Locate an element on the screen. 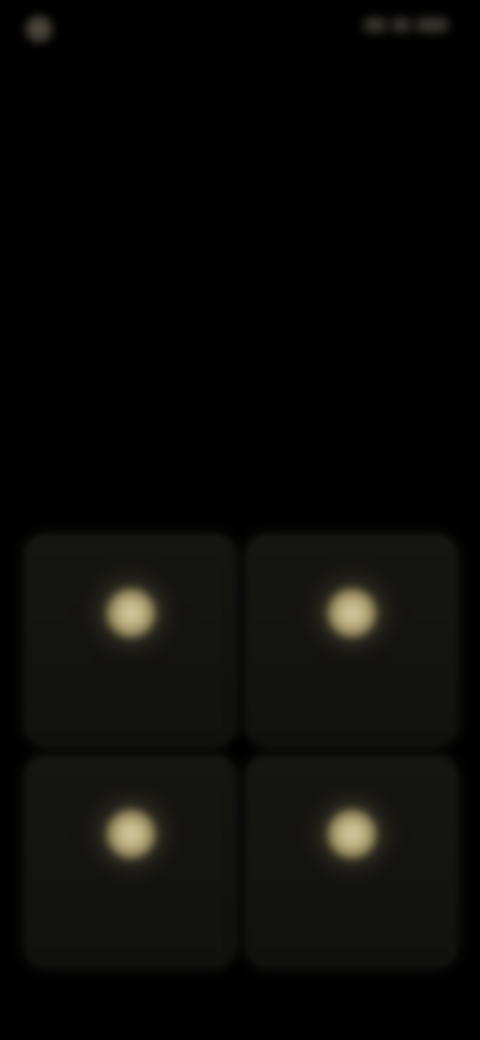 The width and height of the screenshot is (480, 1040). status-left is located at coordinates (44, 29).